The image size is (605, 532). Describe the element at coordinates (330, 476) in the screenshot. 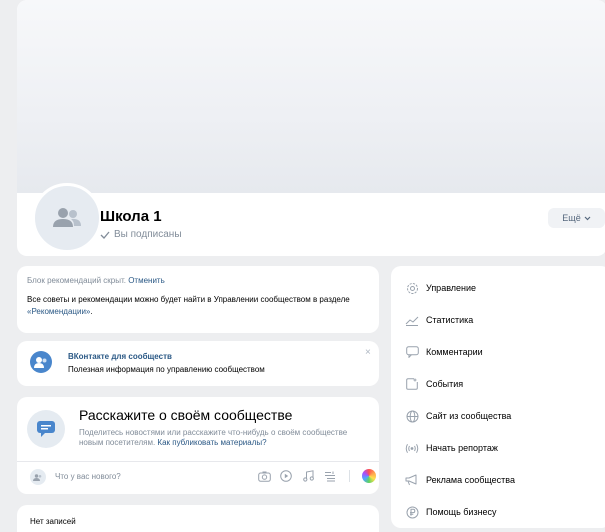

I see `article-icon` at that location.